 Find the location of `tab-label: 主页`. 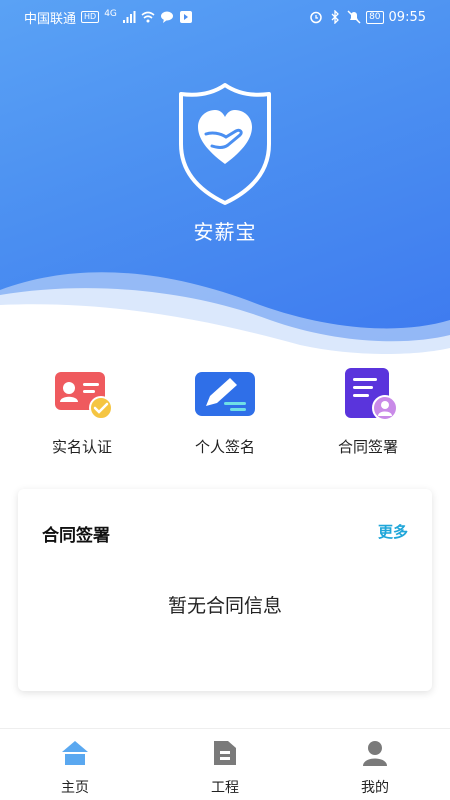

tab-label: 主页 is located at coordinates (75, 788).